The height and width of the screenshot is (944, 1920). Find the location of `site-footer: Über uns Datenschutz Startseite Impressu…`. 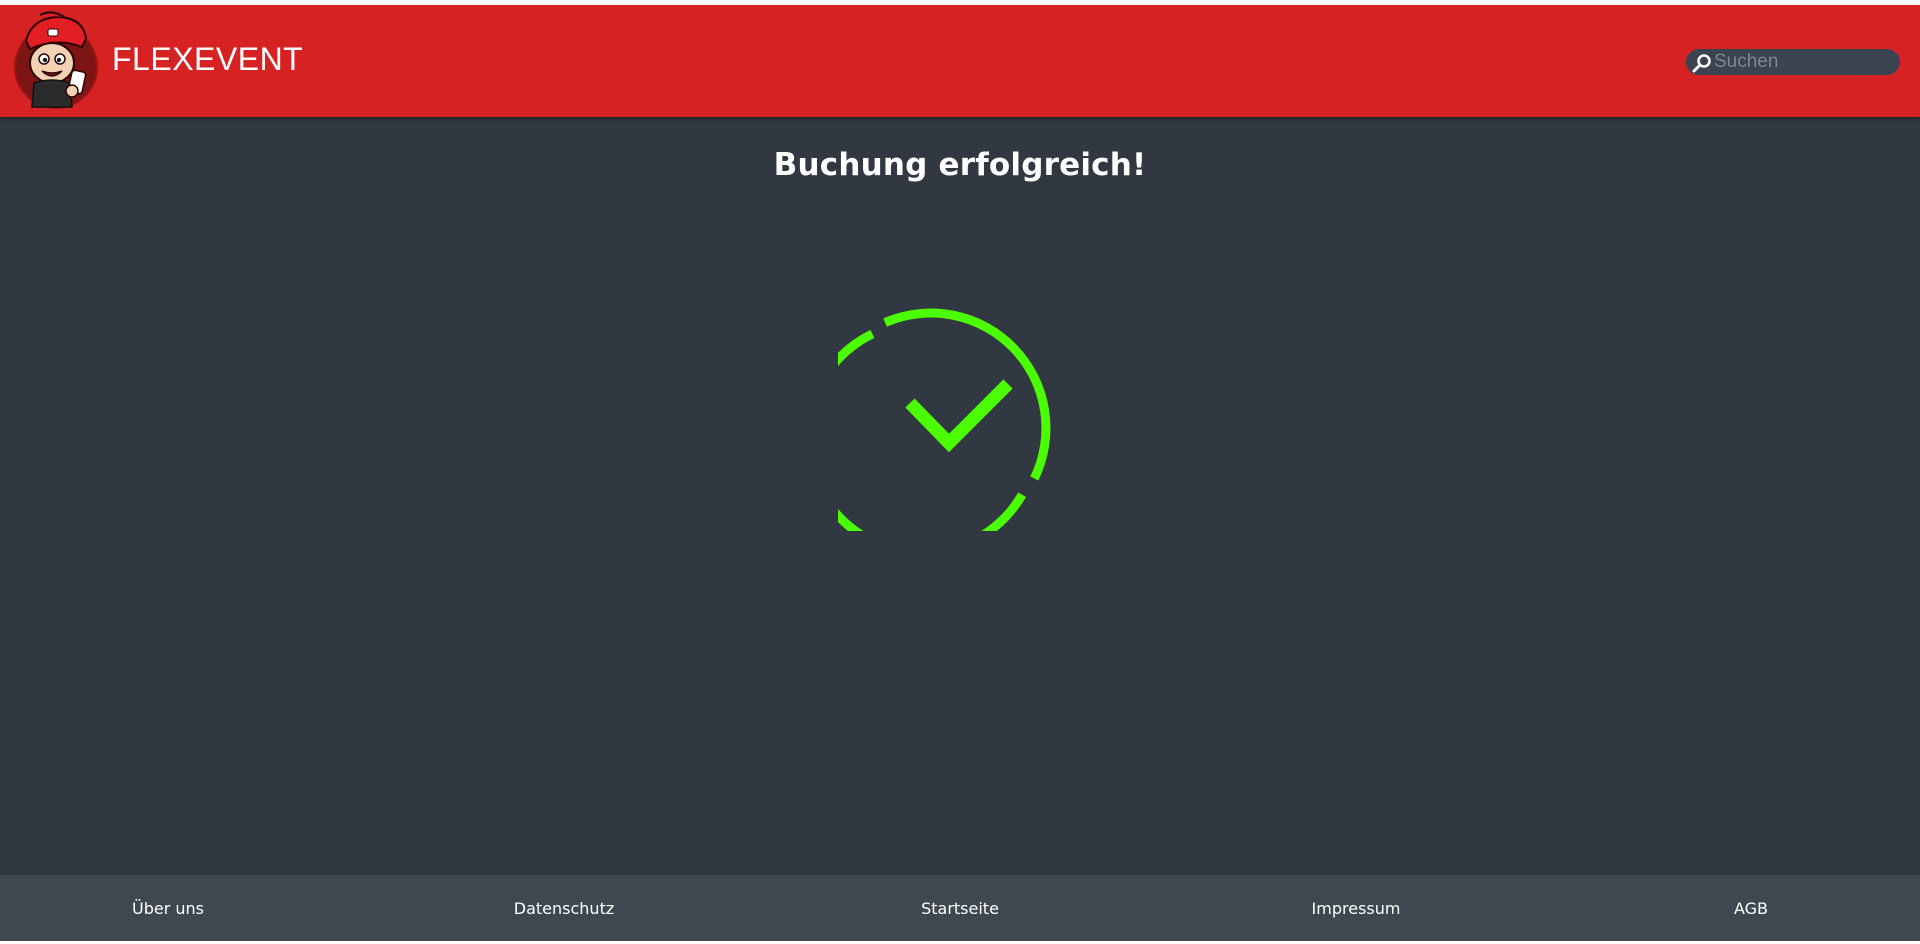

site-footer: Über uns Datenschutz Startseite Impressu… is located at coordinates (960, 908).